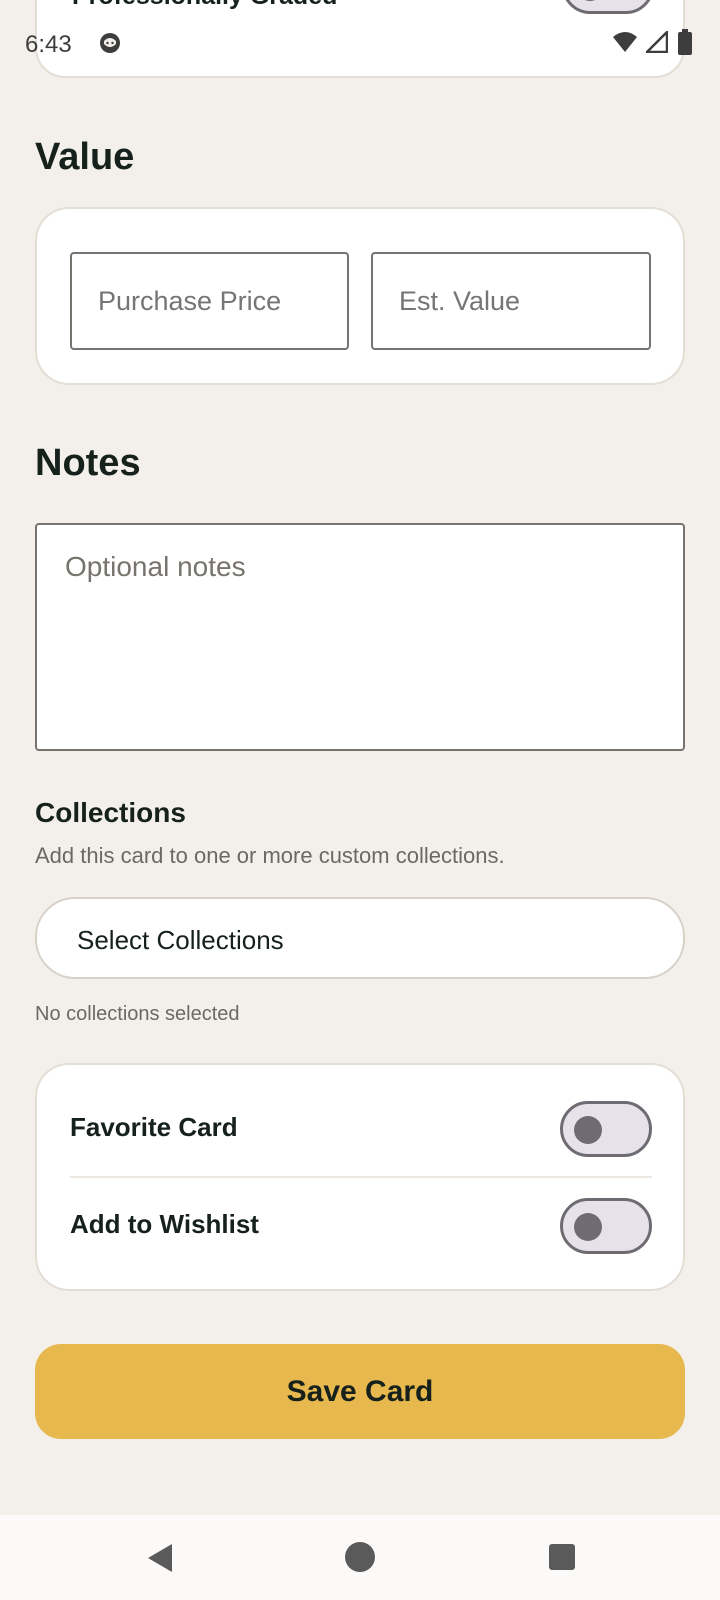 The width and height of the screenshot is (720, 1600). What do you see at coordinates (360, 637) in the screenshot?
I see `notes-textarea: Optional notes` at bounding box center [360, 637].